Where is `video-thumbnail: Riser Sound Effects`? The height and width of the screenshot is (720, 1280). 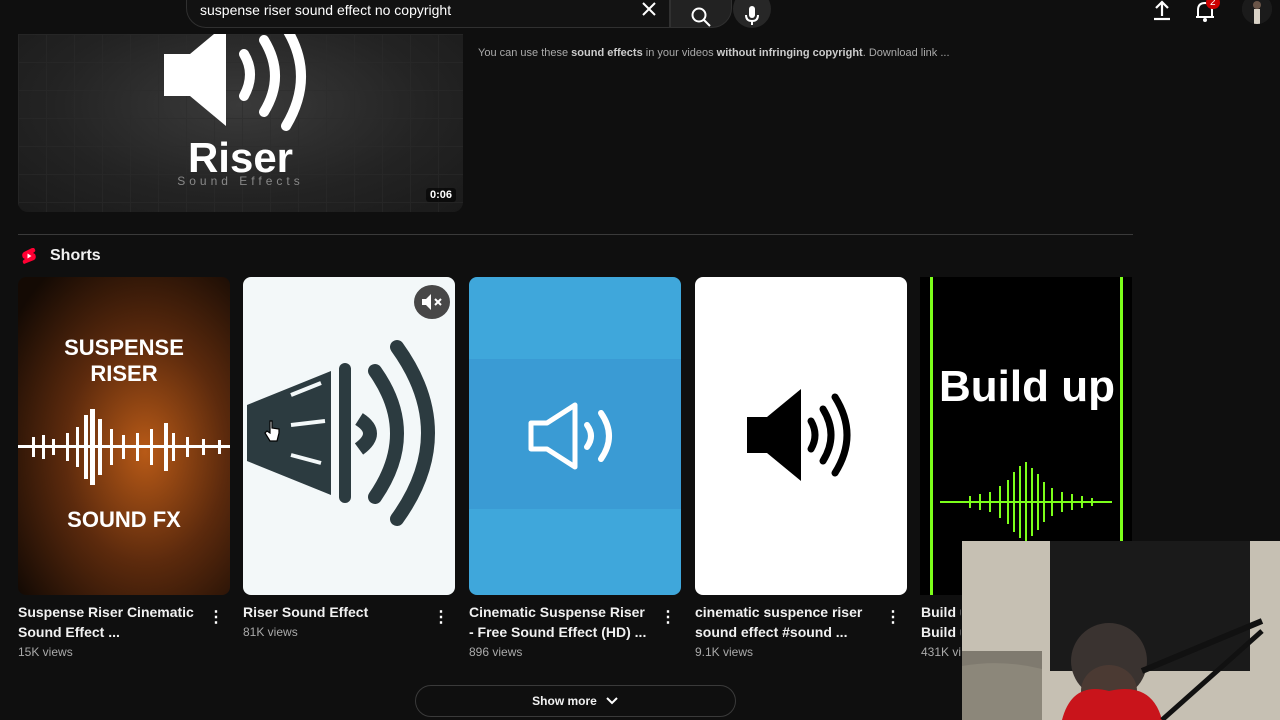 video-thumbnail: Riser Sound Effects is located at coordinates (240, 123).